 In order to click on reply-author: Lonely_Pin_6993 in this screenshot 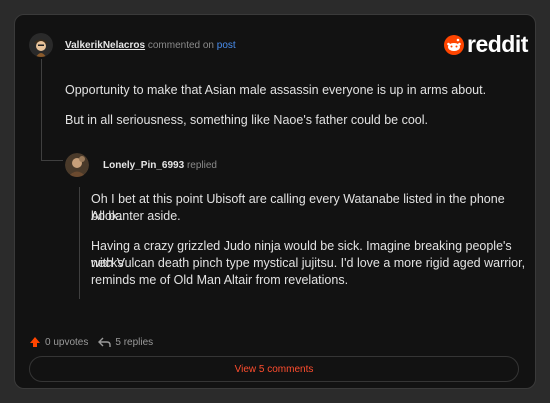, I will do `click(143, 165)`.